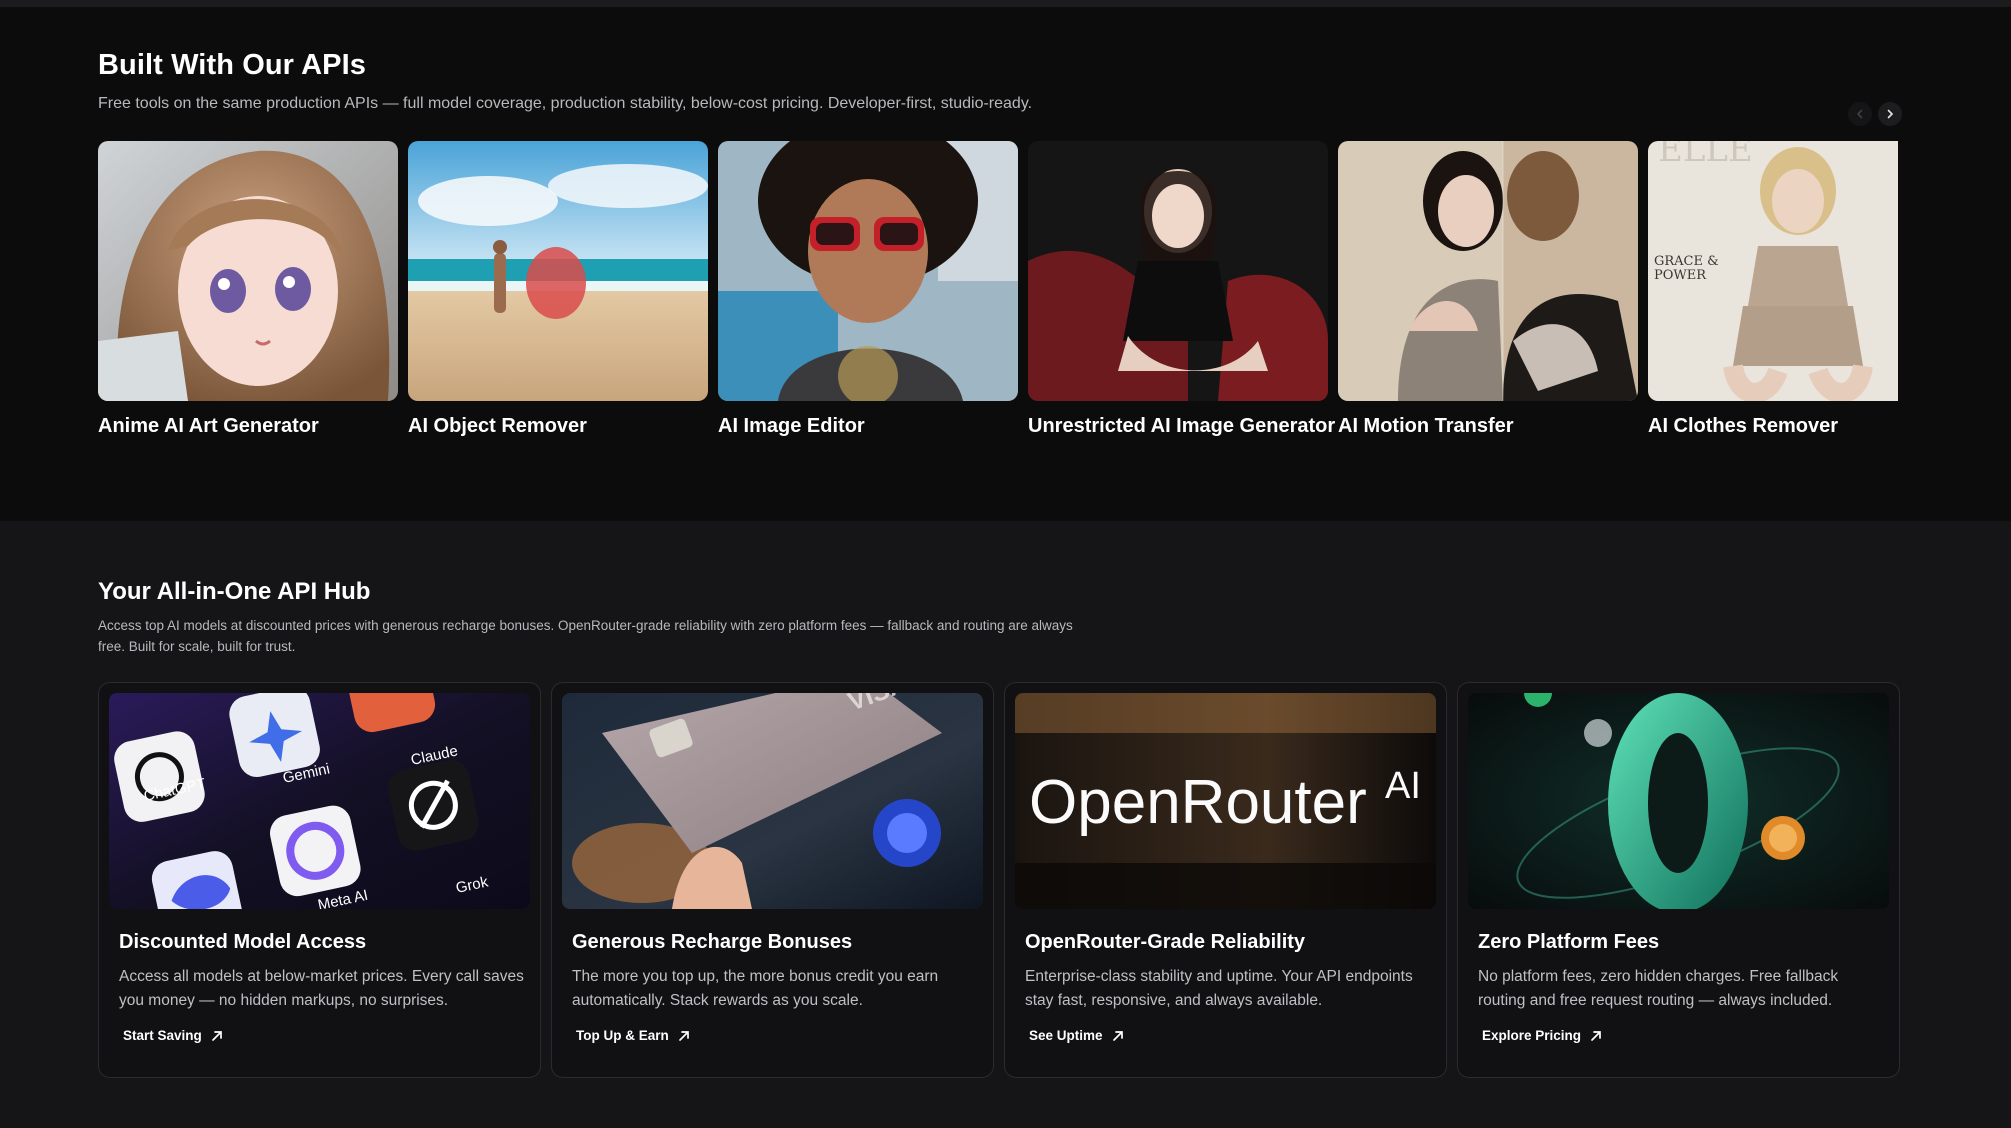 Image resolution: width=2011 pixels, height=1128 pixels. What do you see at coordinates (1705, 155) in the screenshot?
I see `svg-text: ELLE` at bounding box center [1705, 155].